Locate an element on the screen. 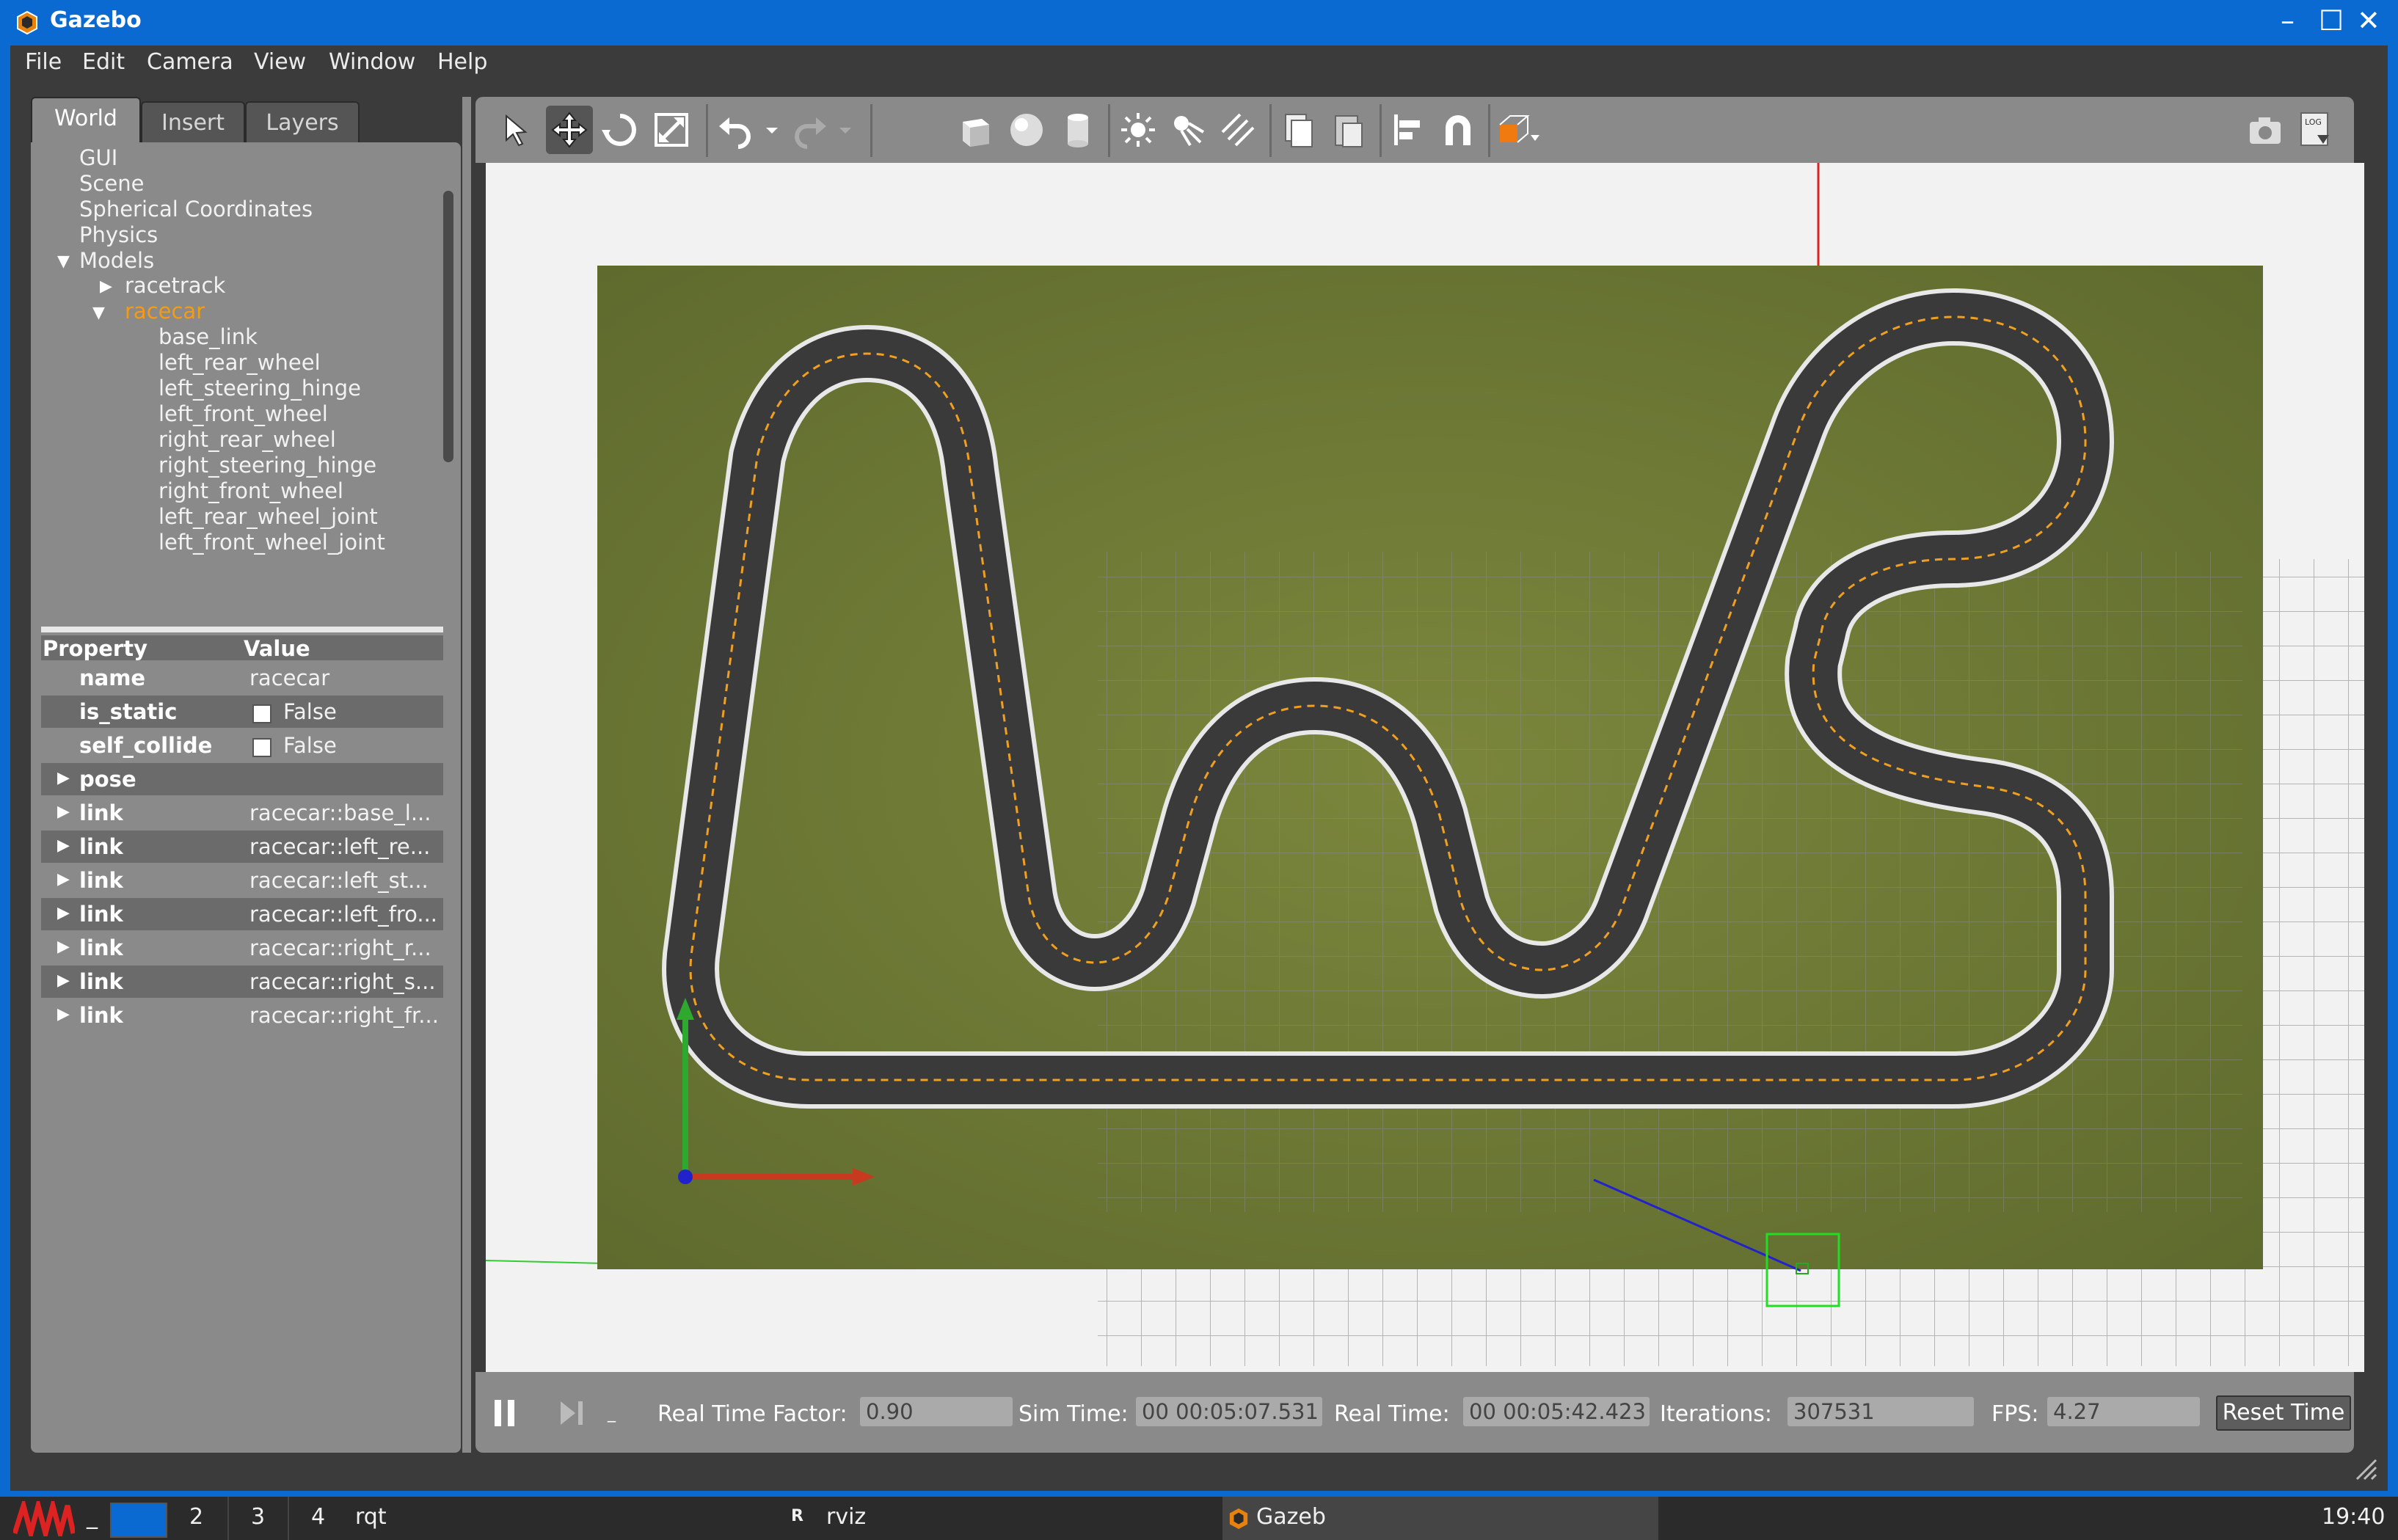 This screenshot has width=2398, height=1540. expand-models-icon: ▼ is located at coordinates (63, 261).